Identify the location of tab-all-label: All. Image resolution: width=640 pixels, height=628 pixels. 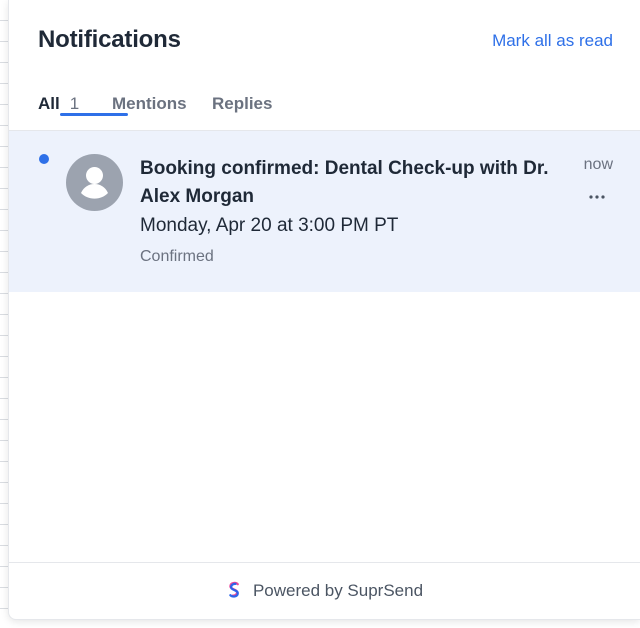
(49, 103).